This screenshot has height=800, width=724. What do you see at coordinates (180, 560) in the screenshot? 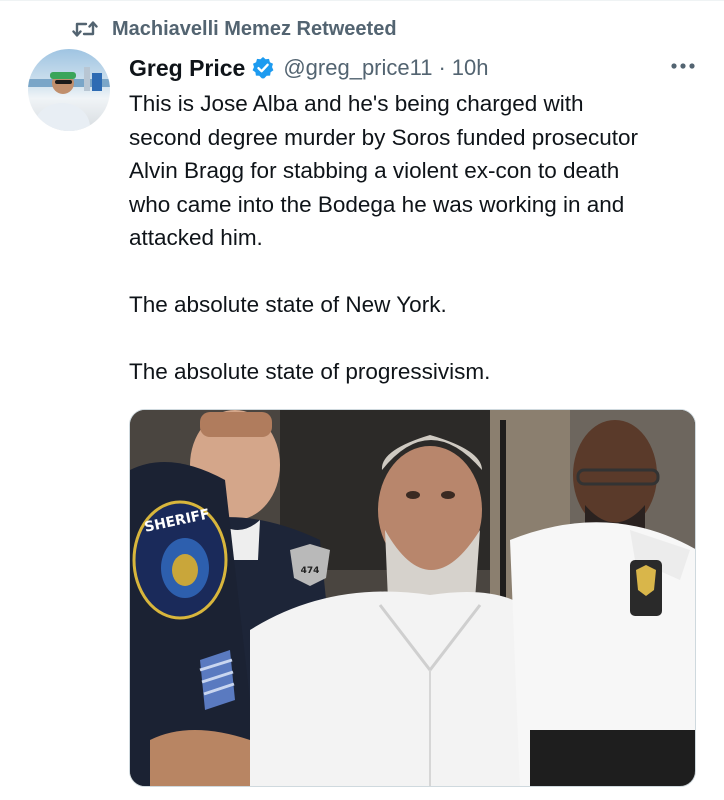
I see `sheriff-patch: SHERIFF` at bounding box center [180, 560].